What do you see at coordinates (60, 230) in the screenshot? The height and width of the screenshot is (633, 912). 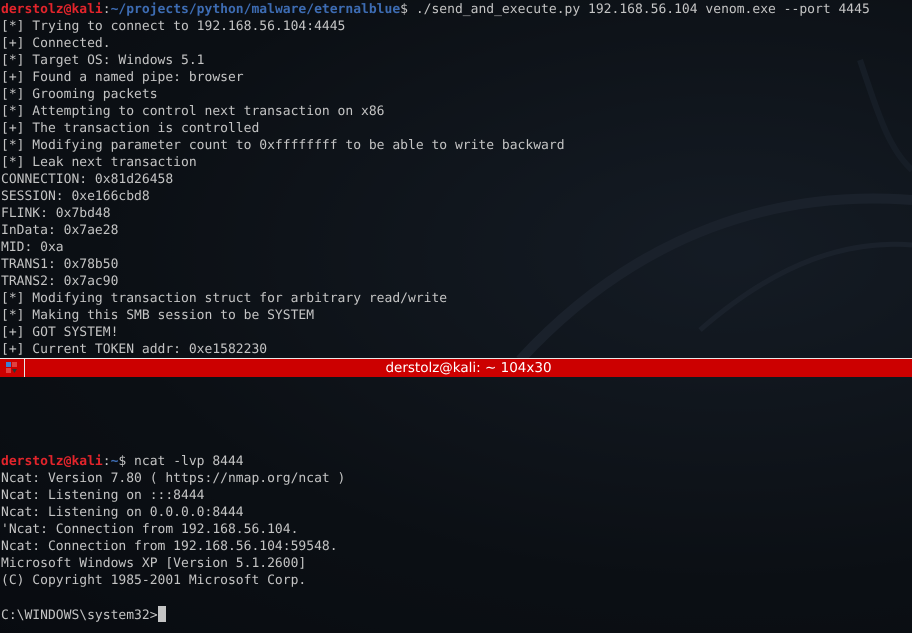 I see `terminal-output-line: InData: 0x7ae28` at bounding box center [60, 230].